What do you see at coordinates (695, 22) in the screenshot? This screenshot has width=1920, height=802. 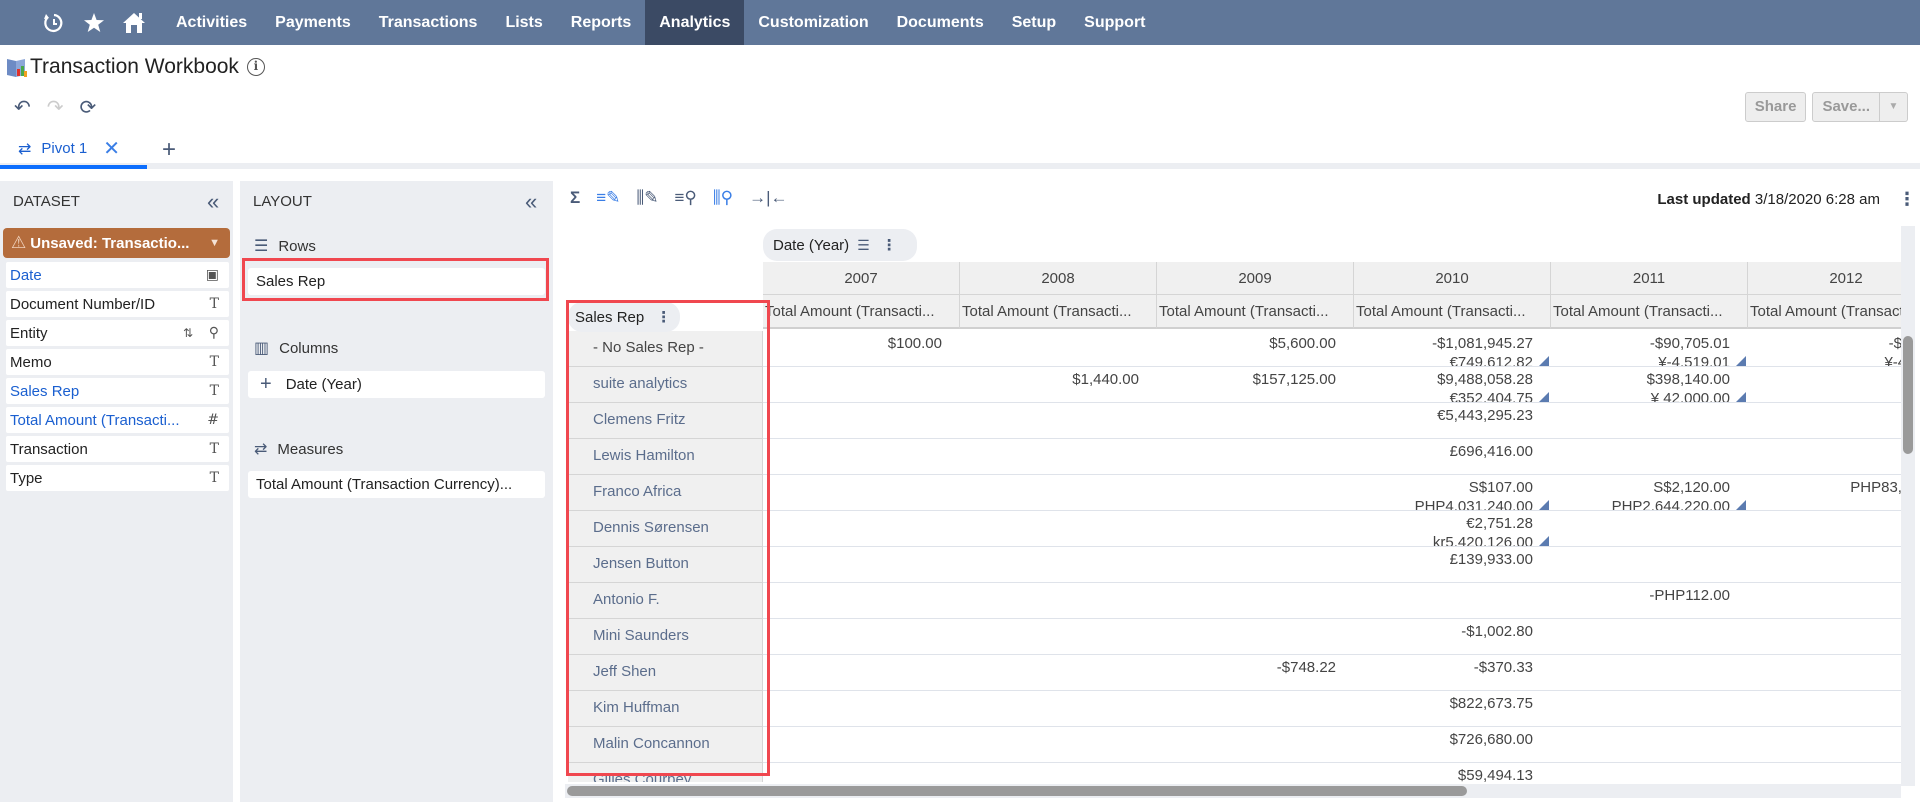 I see `nav-item-analytics: Analytics` at bounding box center [695, 22].